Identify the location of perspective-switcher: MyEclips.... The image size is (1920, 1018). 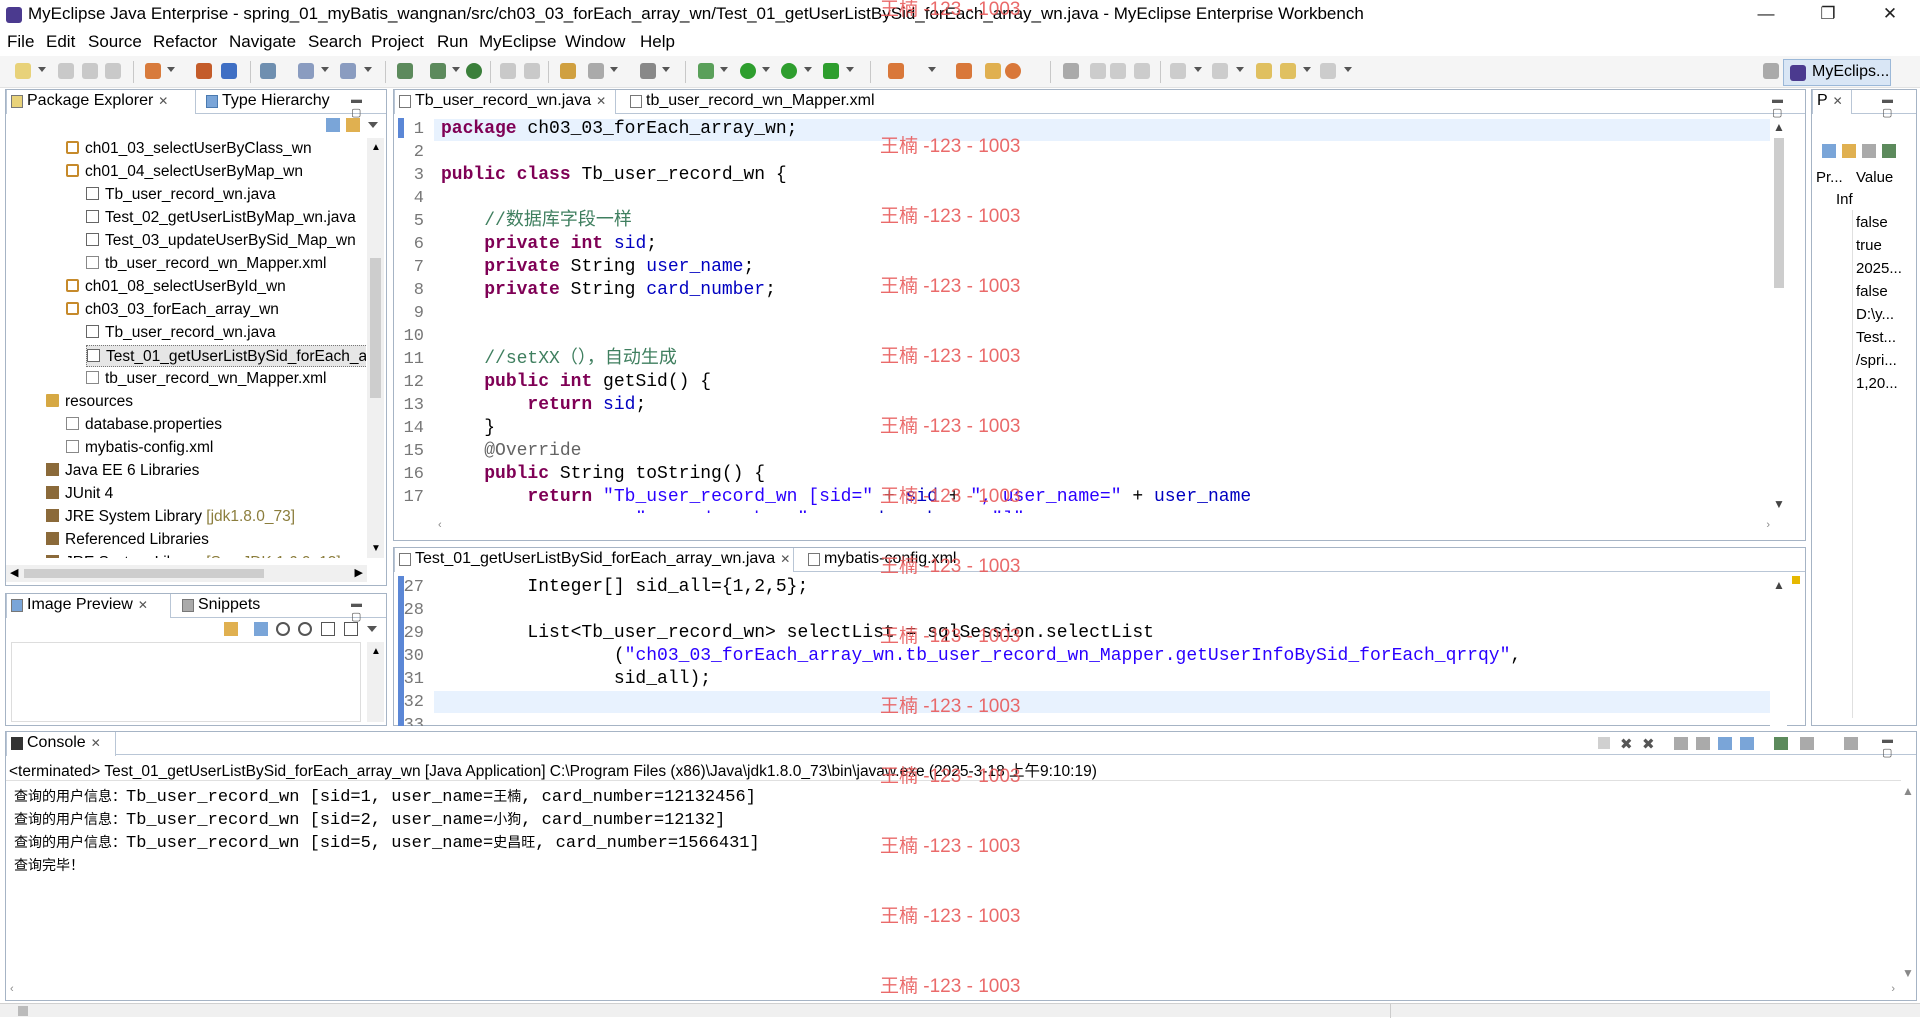
(1837, 72).